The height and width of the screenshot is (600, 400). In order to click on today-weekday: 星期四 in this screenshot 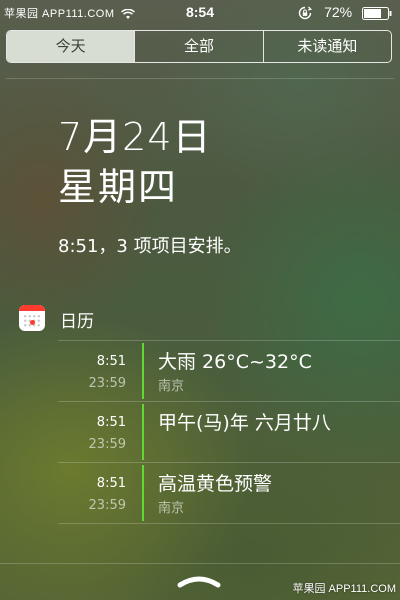, I will do `click(118, 187)`.